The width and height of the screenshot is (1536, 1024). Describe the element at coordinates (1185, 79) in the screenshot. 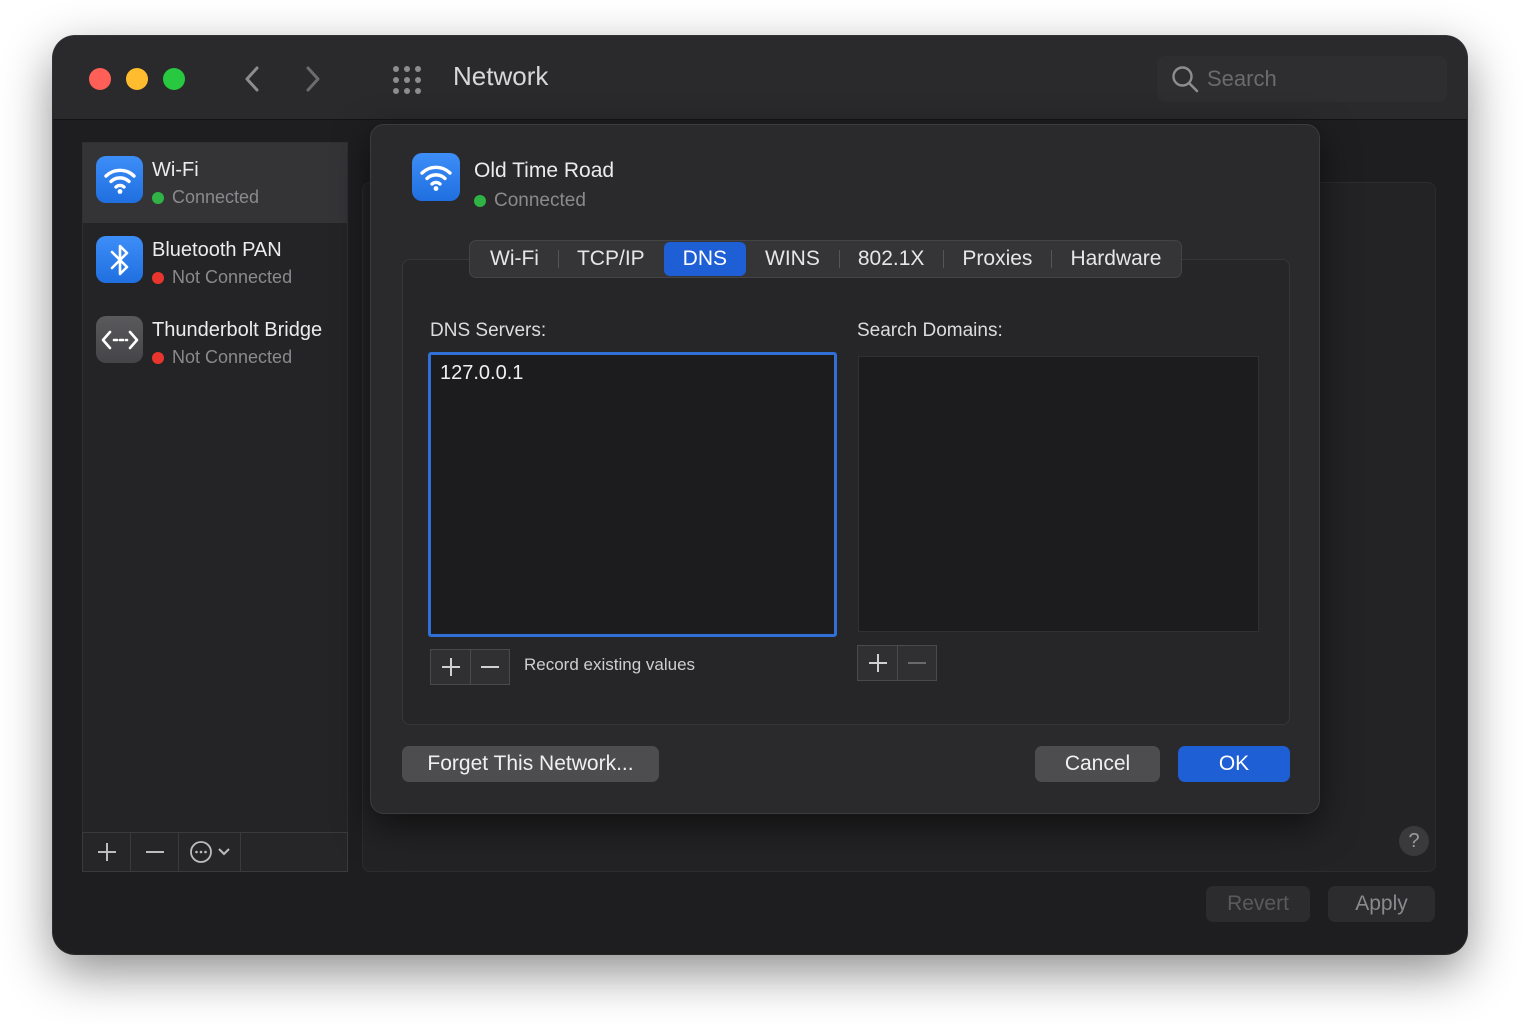

I see `search-icon` at that location.